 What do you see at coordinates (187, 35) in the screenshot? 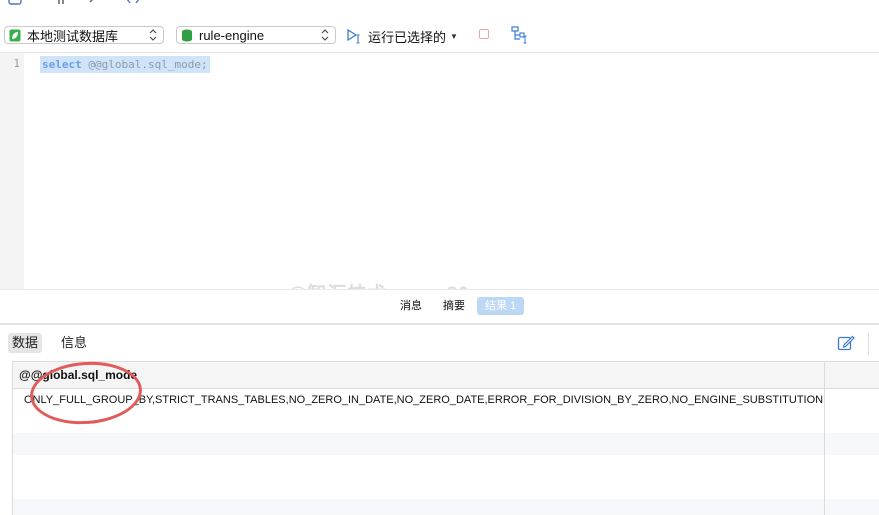
I see `database-icon` at bounding box center [187, 35].